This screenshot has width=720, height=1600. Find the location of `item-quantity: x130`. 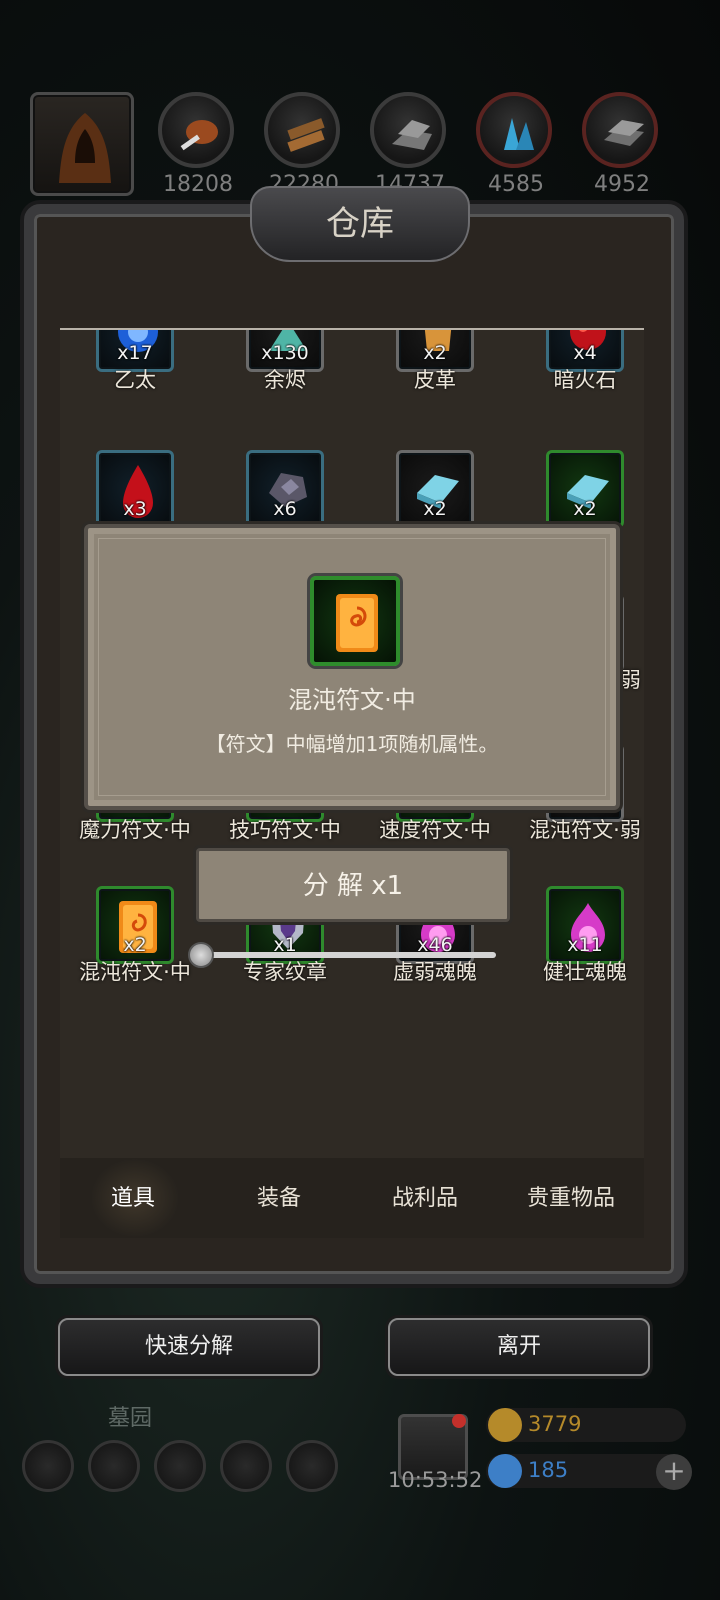

item-quantity: x130 is located at coordinates (285, 353).